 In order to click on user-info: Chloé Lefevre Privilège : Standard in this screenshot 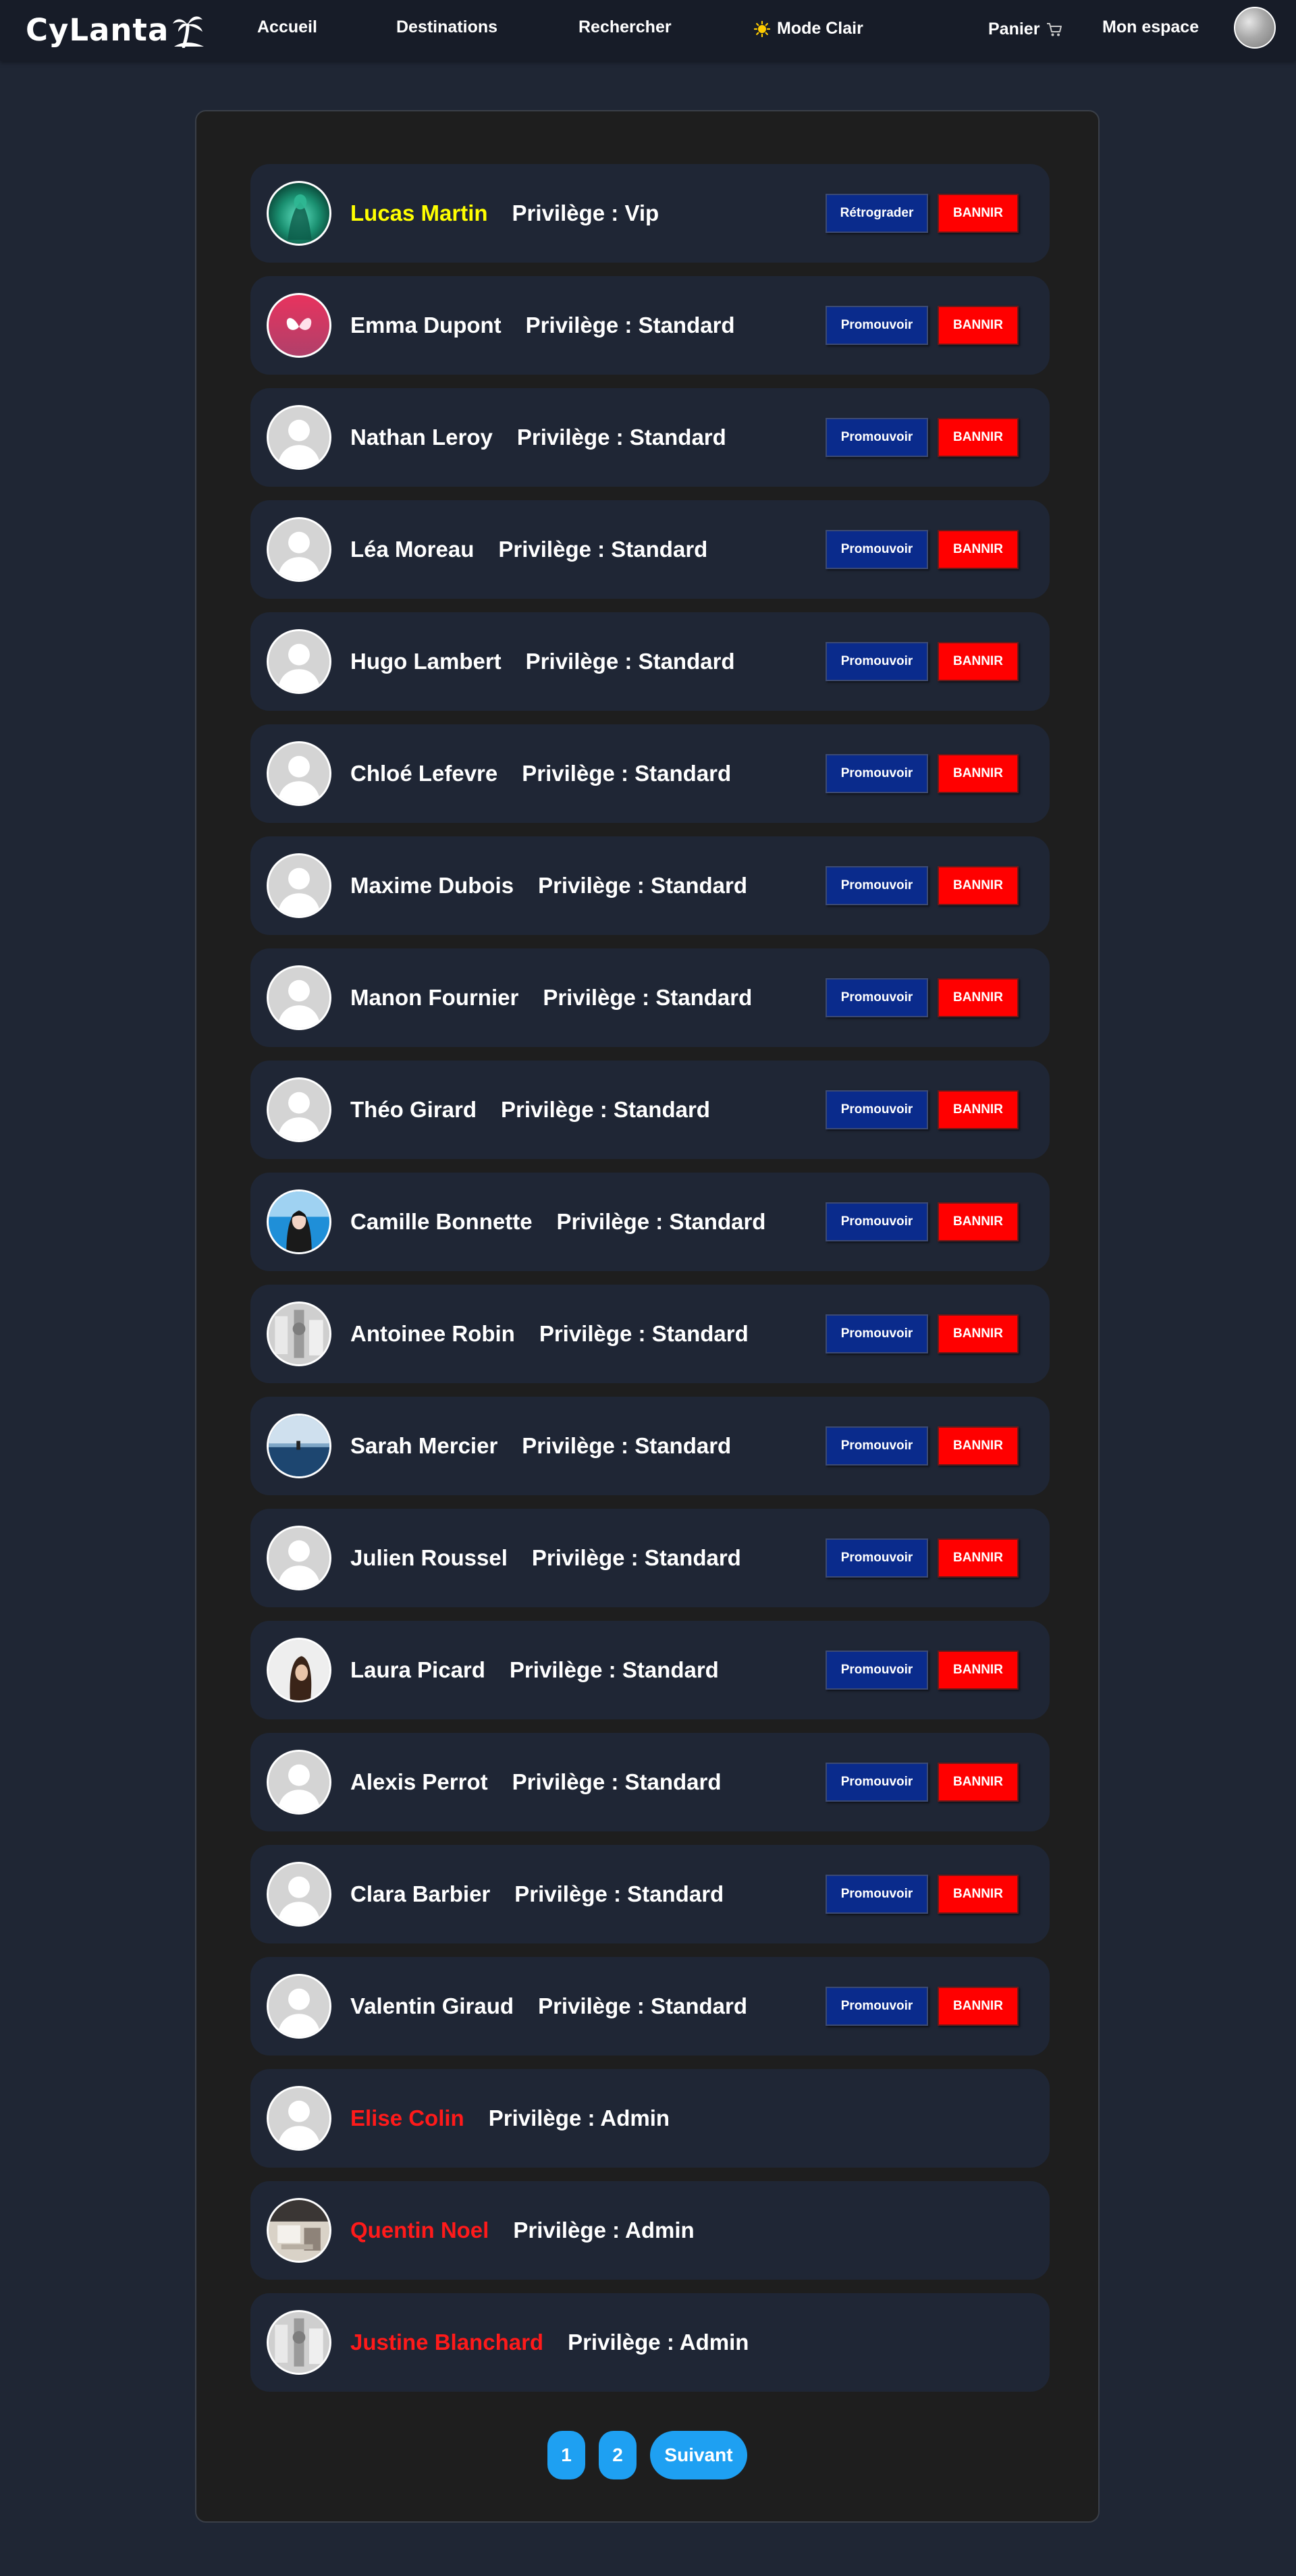, I will do `click(540, 774)`.